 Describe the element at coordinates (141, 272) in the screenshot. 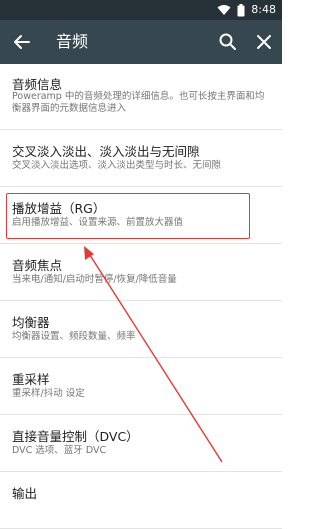

I see `list-item-audio-focus: 音频焦点 当来电/通知/启动时暂停/恢复/降低音量` at that location.